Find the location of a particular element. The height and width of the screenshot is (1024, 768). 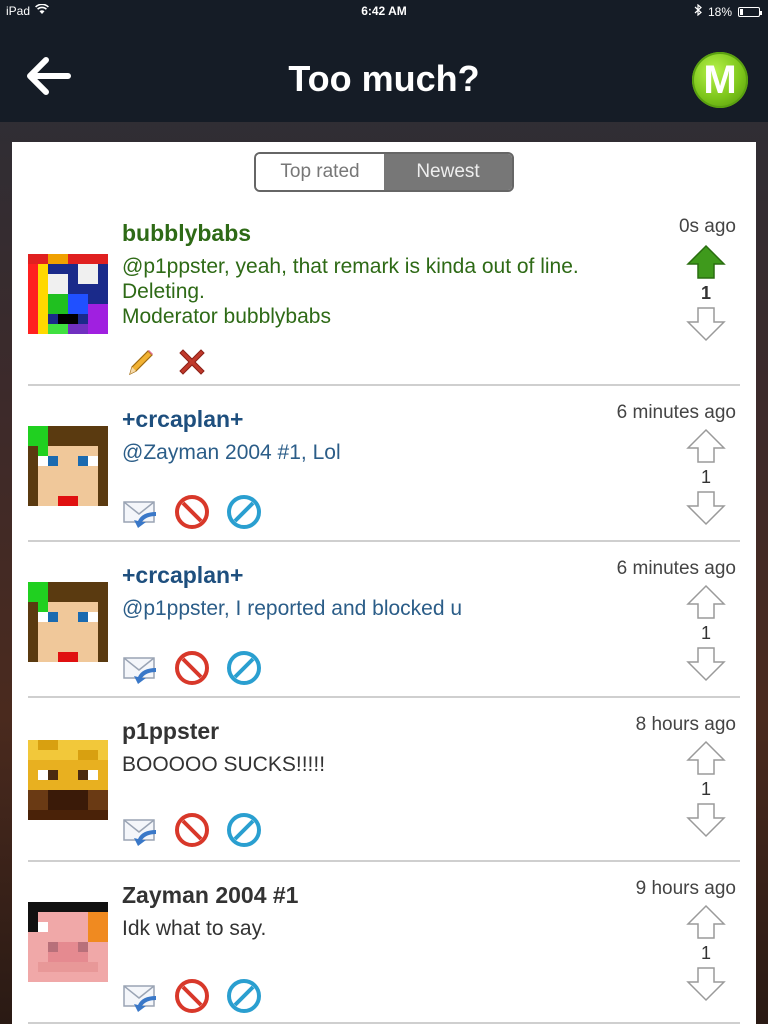

tab-top-rated: Top rated is located at coordinates (320, 172).